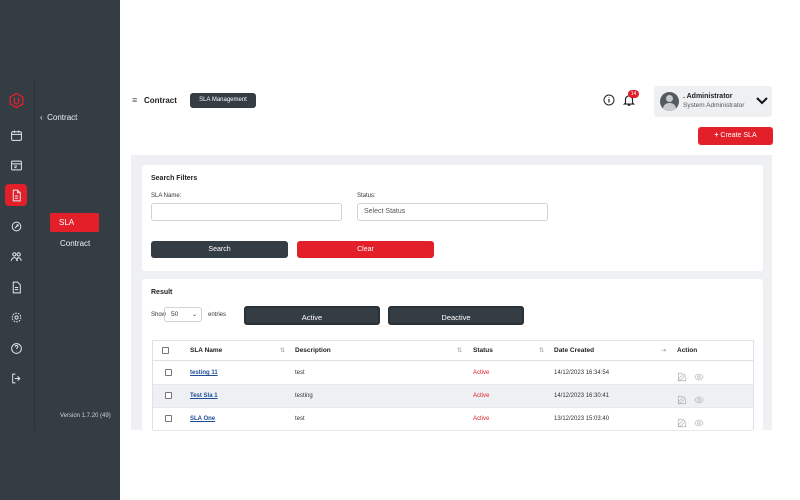 The width and height of the screenshot is (800, 500). Describe the element at coordinates (202, 419) in the screenshot. I see `sla-name-link: SLA One` at that location.